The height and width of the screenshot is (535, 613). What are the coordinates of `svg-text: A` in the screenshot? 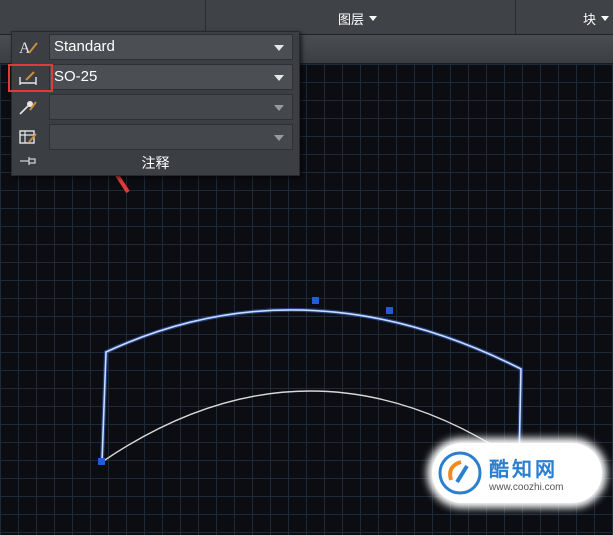 It's located at (25, 48).